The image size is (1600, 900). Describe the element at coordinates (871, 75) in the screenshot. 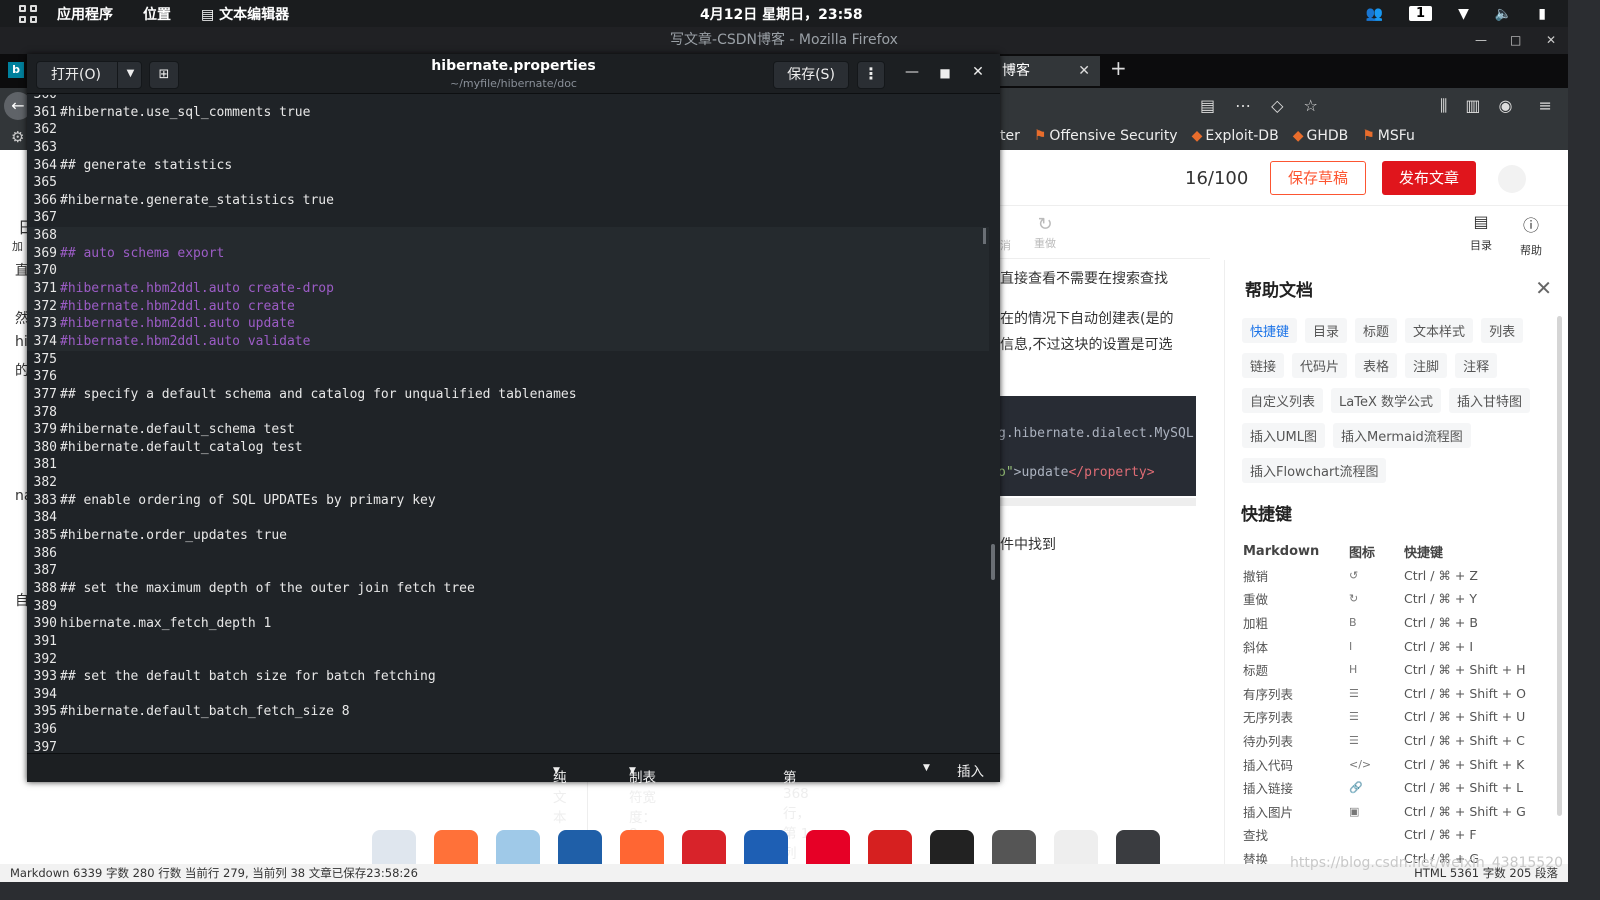

I see `menu-icon: ⋮` at that location.